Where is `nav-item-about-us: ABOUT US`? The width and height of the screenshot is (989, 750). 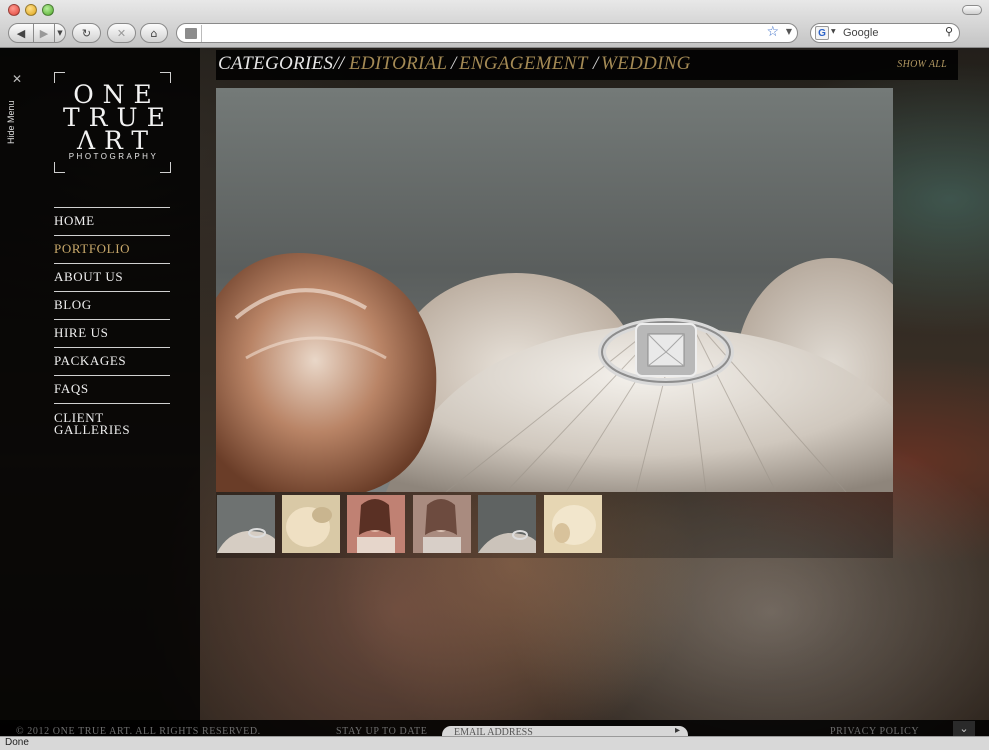 nav-item-about-us: ABOUT US is located at coordinates (112, 278).